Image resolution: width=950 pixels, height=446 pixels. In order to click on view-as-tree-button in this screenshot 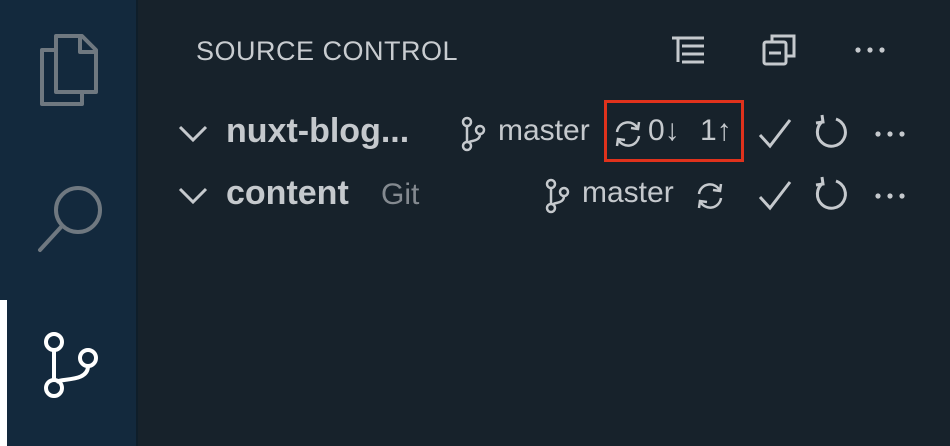, I will do `click(688, 50)`.